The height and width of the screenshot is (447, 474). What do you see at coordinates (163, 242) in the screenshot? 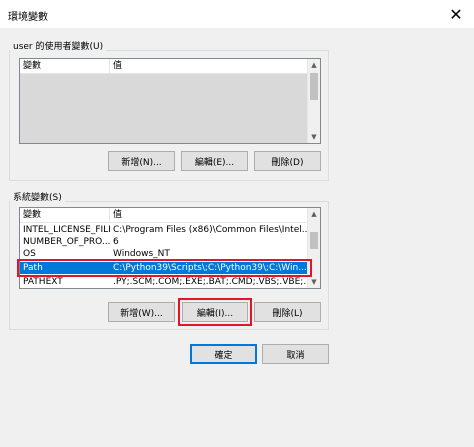
I see `table-row: NUMBER_OF_PRO... 6` at bounding box center [163, 242].